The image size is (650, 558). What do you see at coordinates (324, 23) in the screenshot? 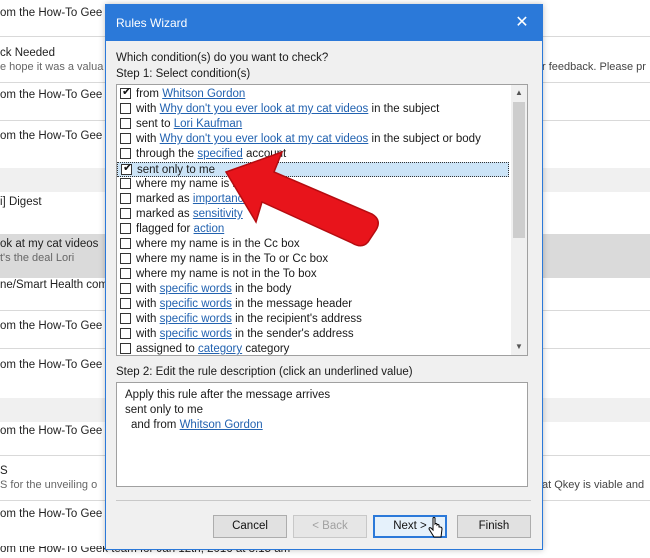
I see `dialog-title-bar: Rules Wizard ✕` at bounding box center [324, 23].